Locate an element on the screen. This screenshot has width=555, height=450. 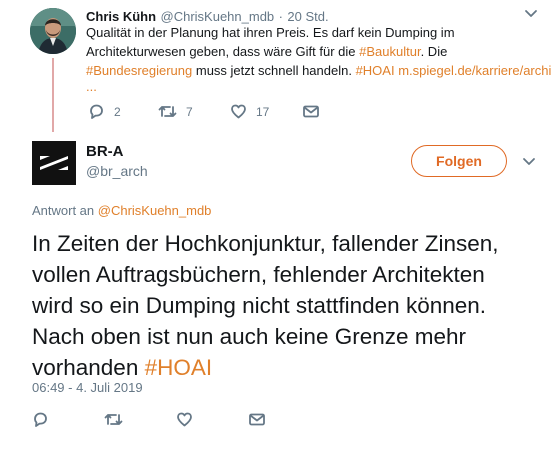
main-like-action is located at coordinates (184, 419).